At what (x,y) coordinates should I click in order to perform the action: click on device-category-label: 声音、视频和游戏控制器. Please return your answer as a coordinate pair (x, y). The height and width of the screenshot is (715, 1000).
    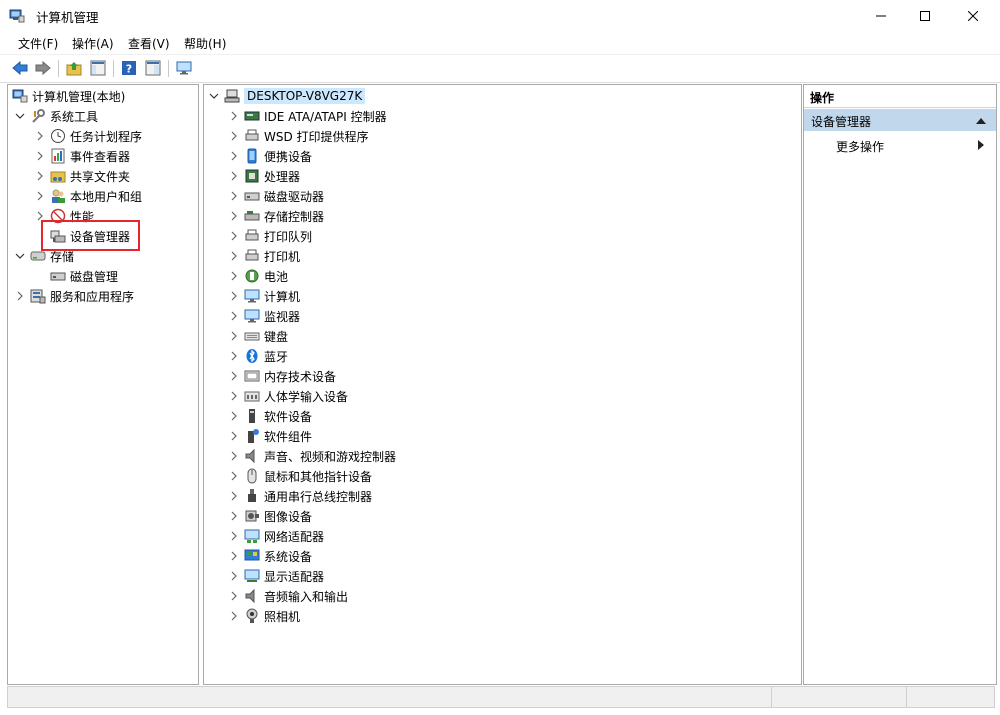
    Looking at the image, I should click on (330, 456).